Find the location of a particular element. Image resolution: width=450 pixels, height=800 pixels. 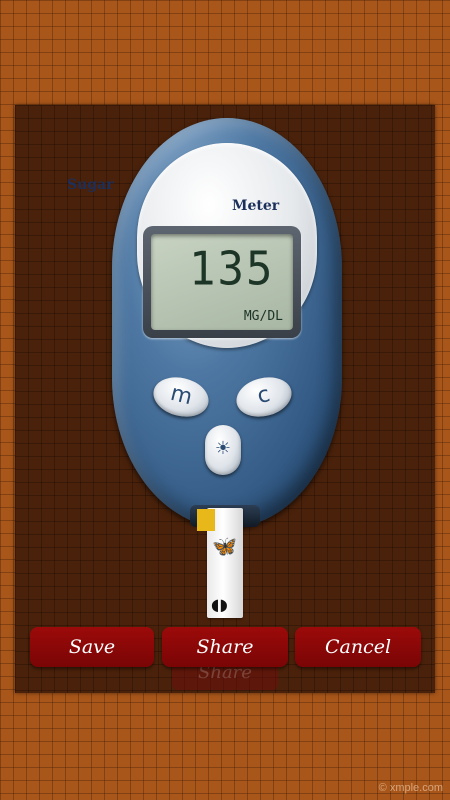

strip-contact-icon: ◖◗ is located at coordinates (219, 604).